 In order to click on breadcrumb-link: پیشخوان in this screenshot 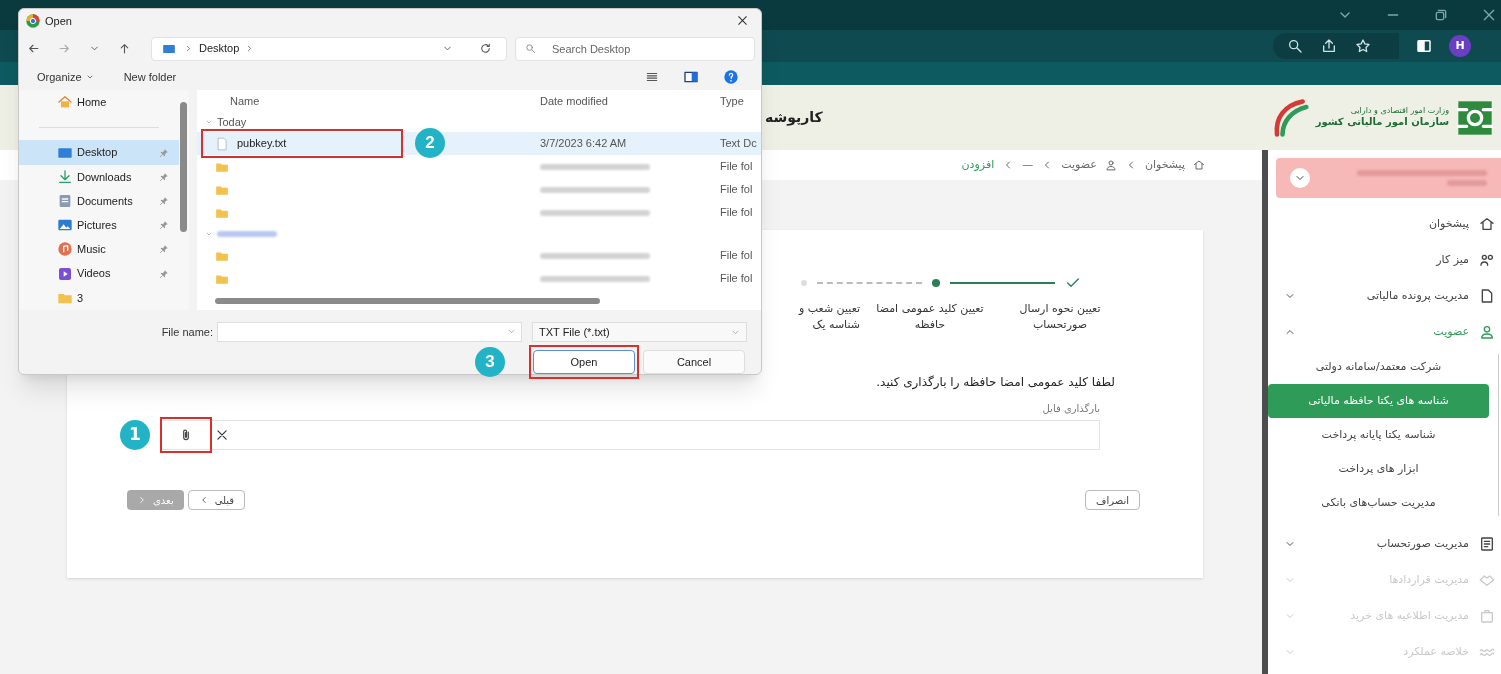, I will do `click(1164, 165)`.